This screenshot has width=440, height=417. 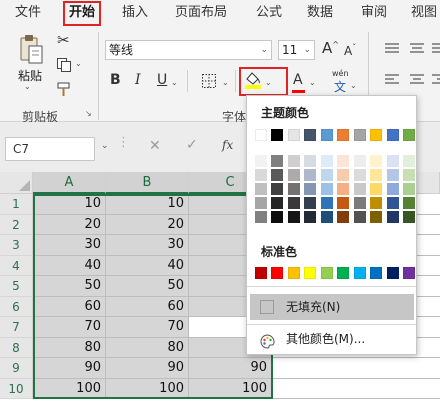 What do you see at coordinates (69, 327) in the screenshot?
I see `cell-a7: 70` at bounding box center [69, 327].